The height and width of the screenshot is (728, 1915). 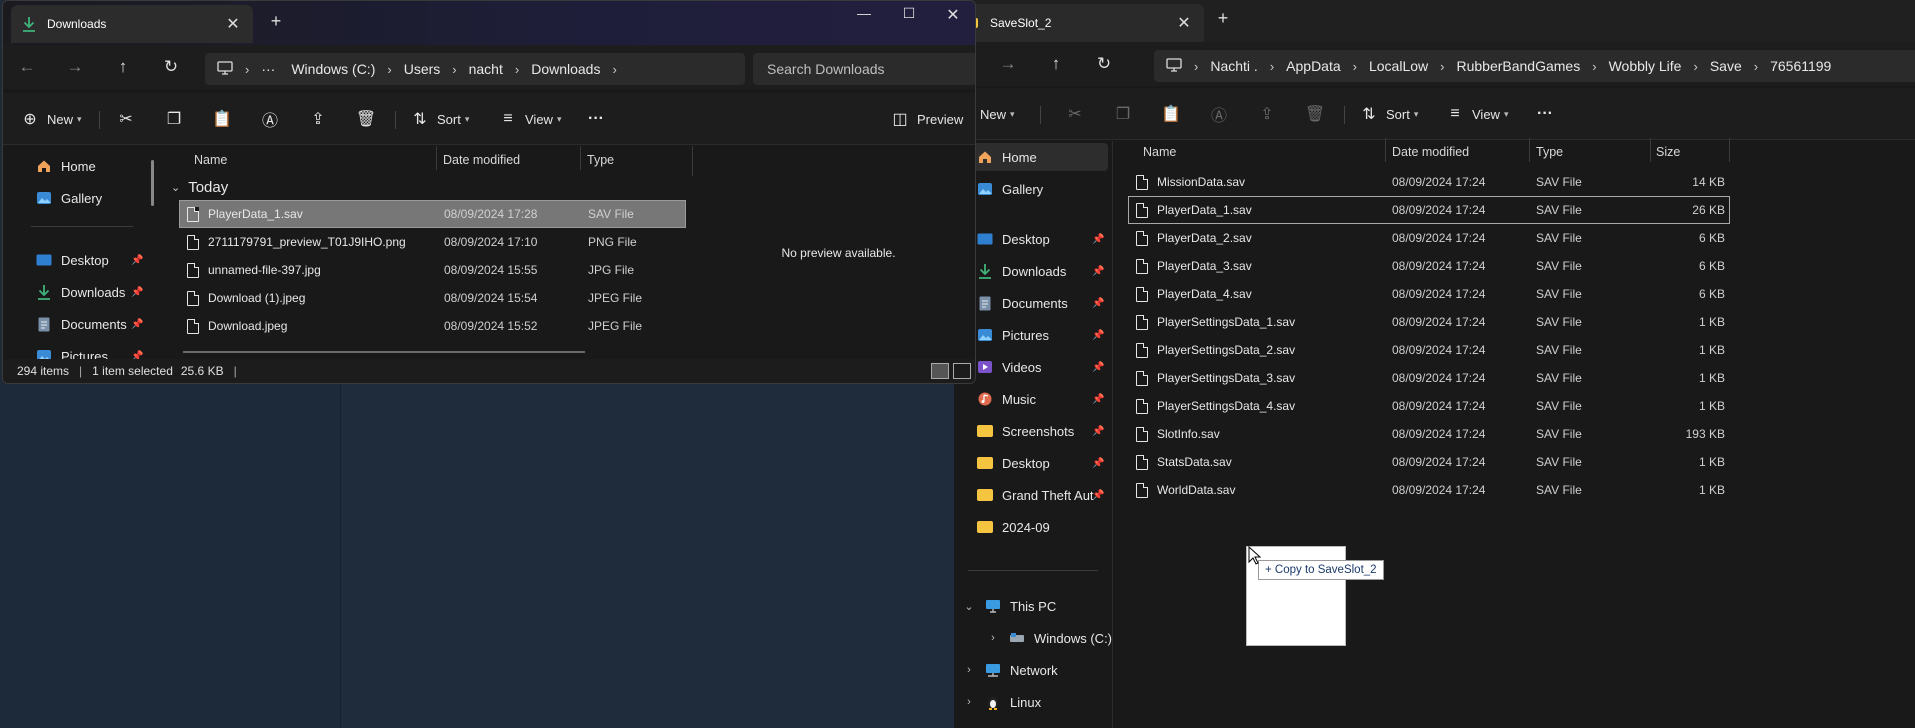 What do you see at coordinates (268, 69) in the screenshot?
I see `more-path-icon: ···` at bounding box center [268, 69].